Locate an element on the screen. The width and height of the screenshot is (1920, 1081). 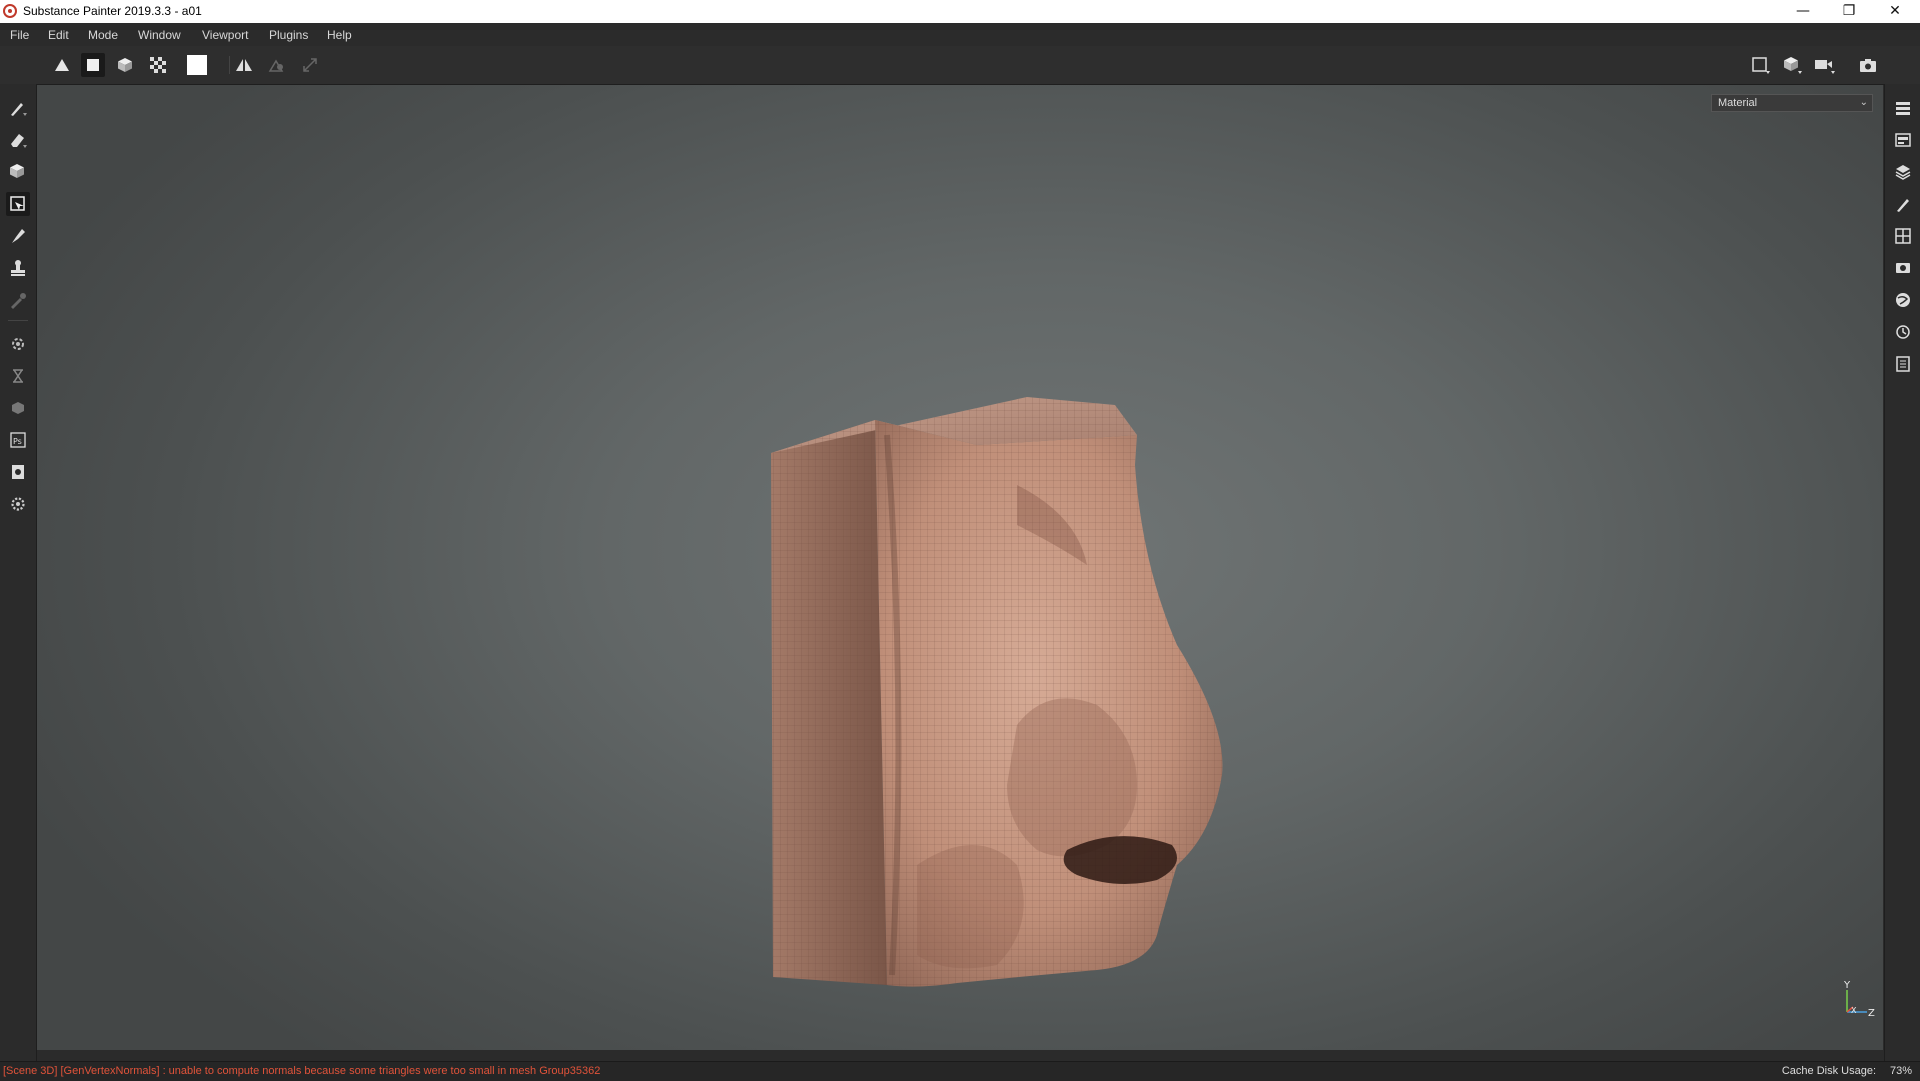
texture-set-button is located at coordinates (1903, 140).